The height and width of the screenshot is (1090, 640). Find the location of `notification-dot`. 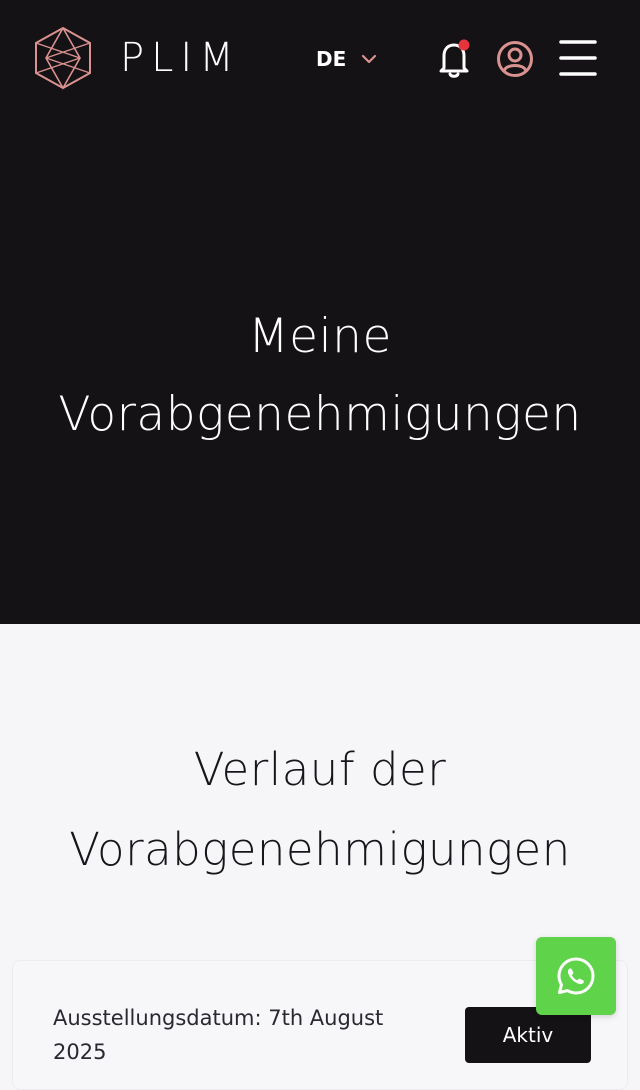

notification-dot is located at coordinates (464, 45).